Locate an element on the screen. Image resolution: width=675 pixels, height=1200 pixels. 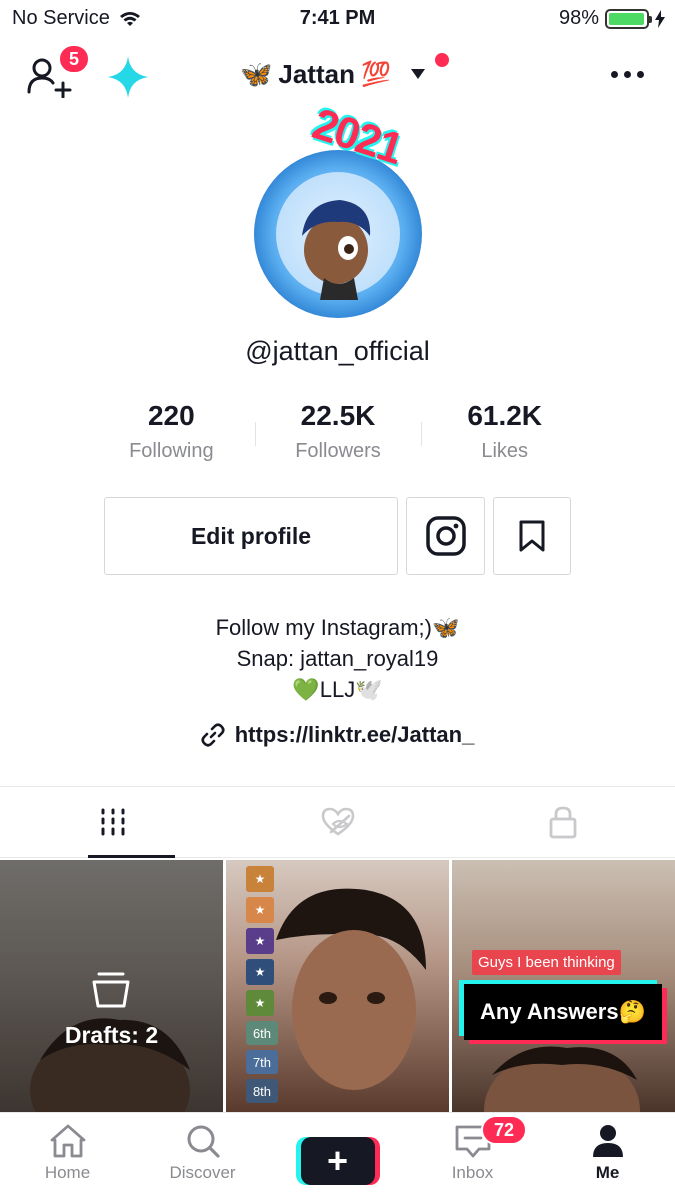
nav-label: Discover is located at coordinates (202, 1172).